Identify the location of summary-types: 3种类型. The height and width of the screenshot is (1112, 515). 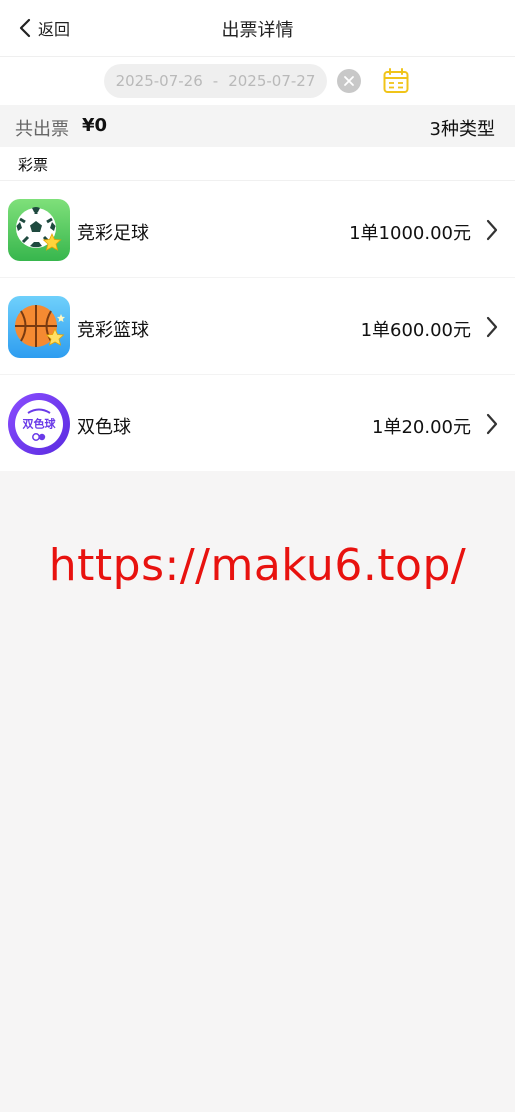
(462, 129).